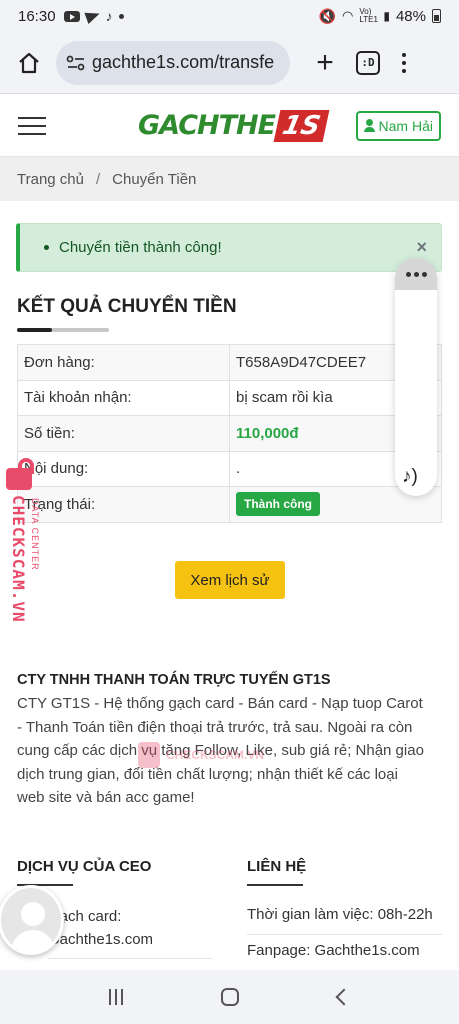 Image resolution: width=459 pixels, height=1024 pixels. What do you see at coordinates (154, 179) in the screenshot?
I see `breadcrumb-current: Chuyển Tiền` at bounding box center [154, 179].